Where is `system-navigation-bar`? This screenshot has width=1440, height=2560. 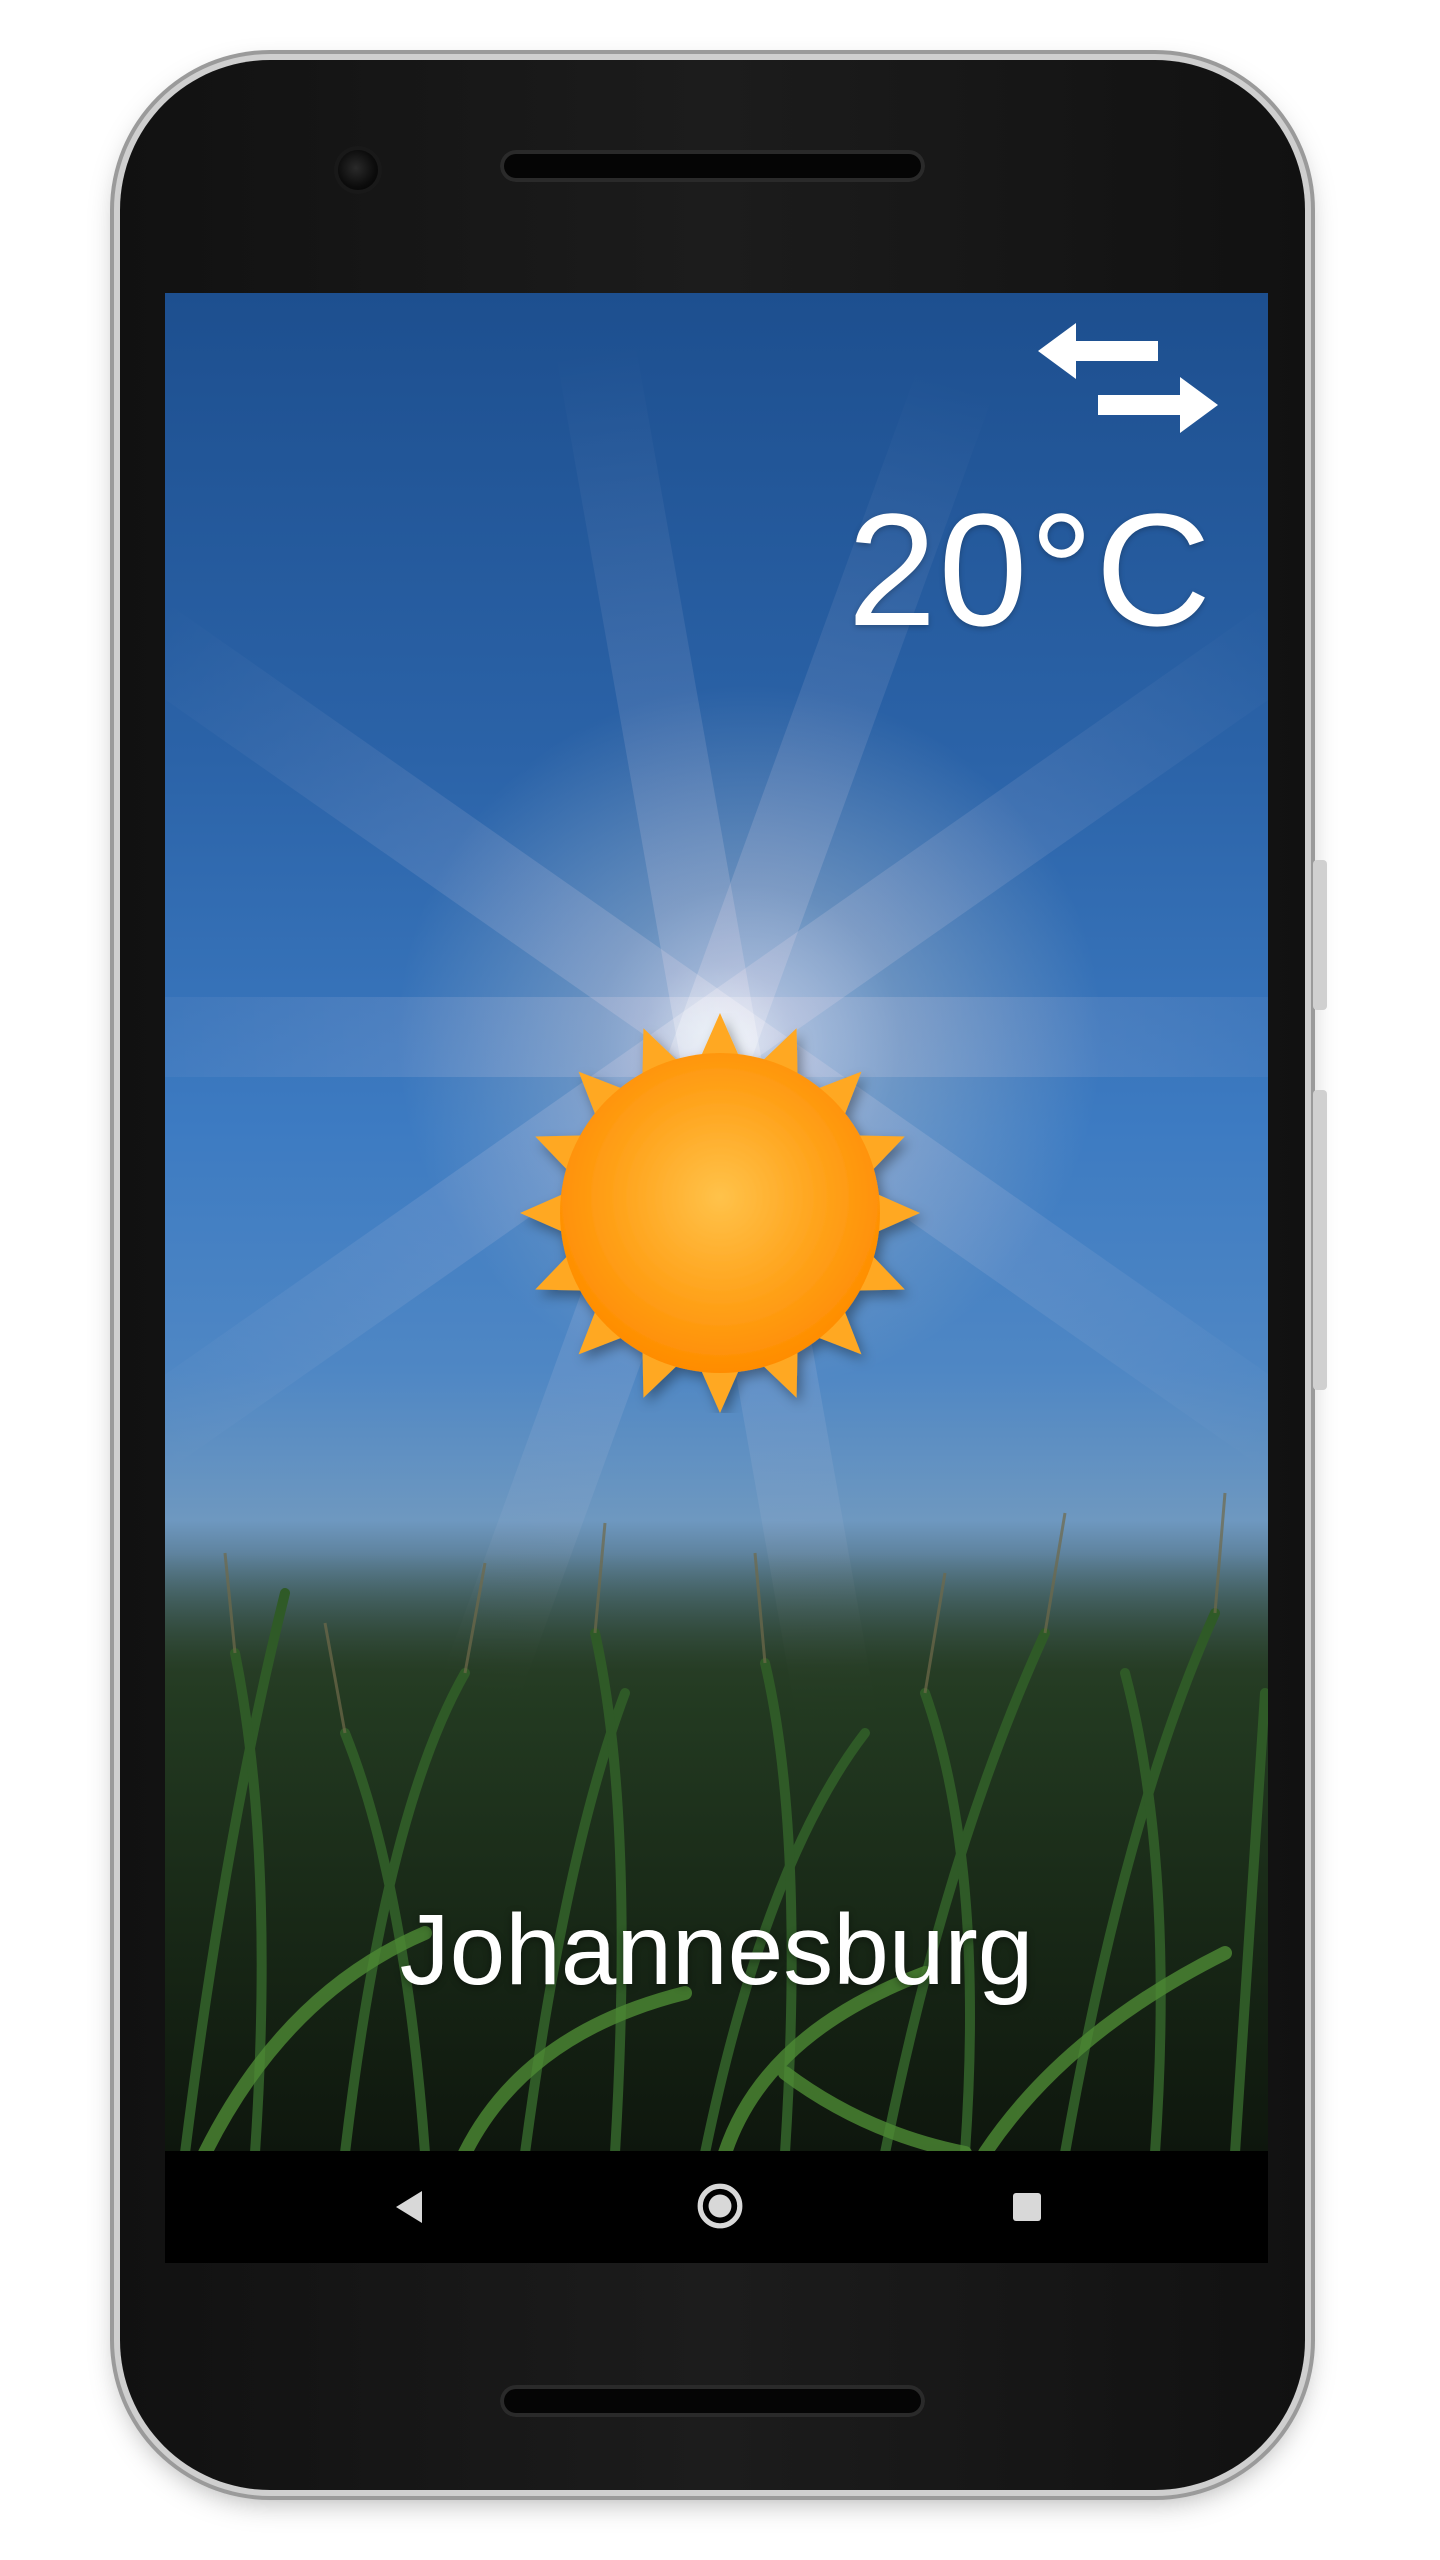 system-navigation-bar is located at coordinates (716, 2207).